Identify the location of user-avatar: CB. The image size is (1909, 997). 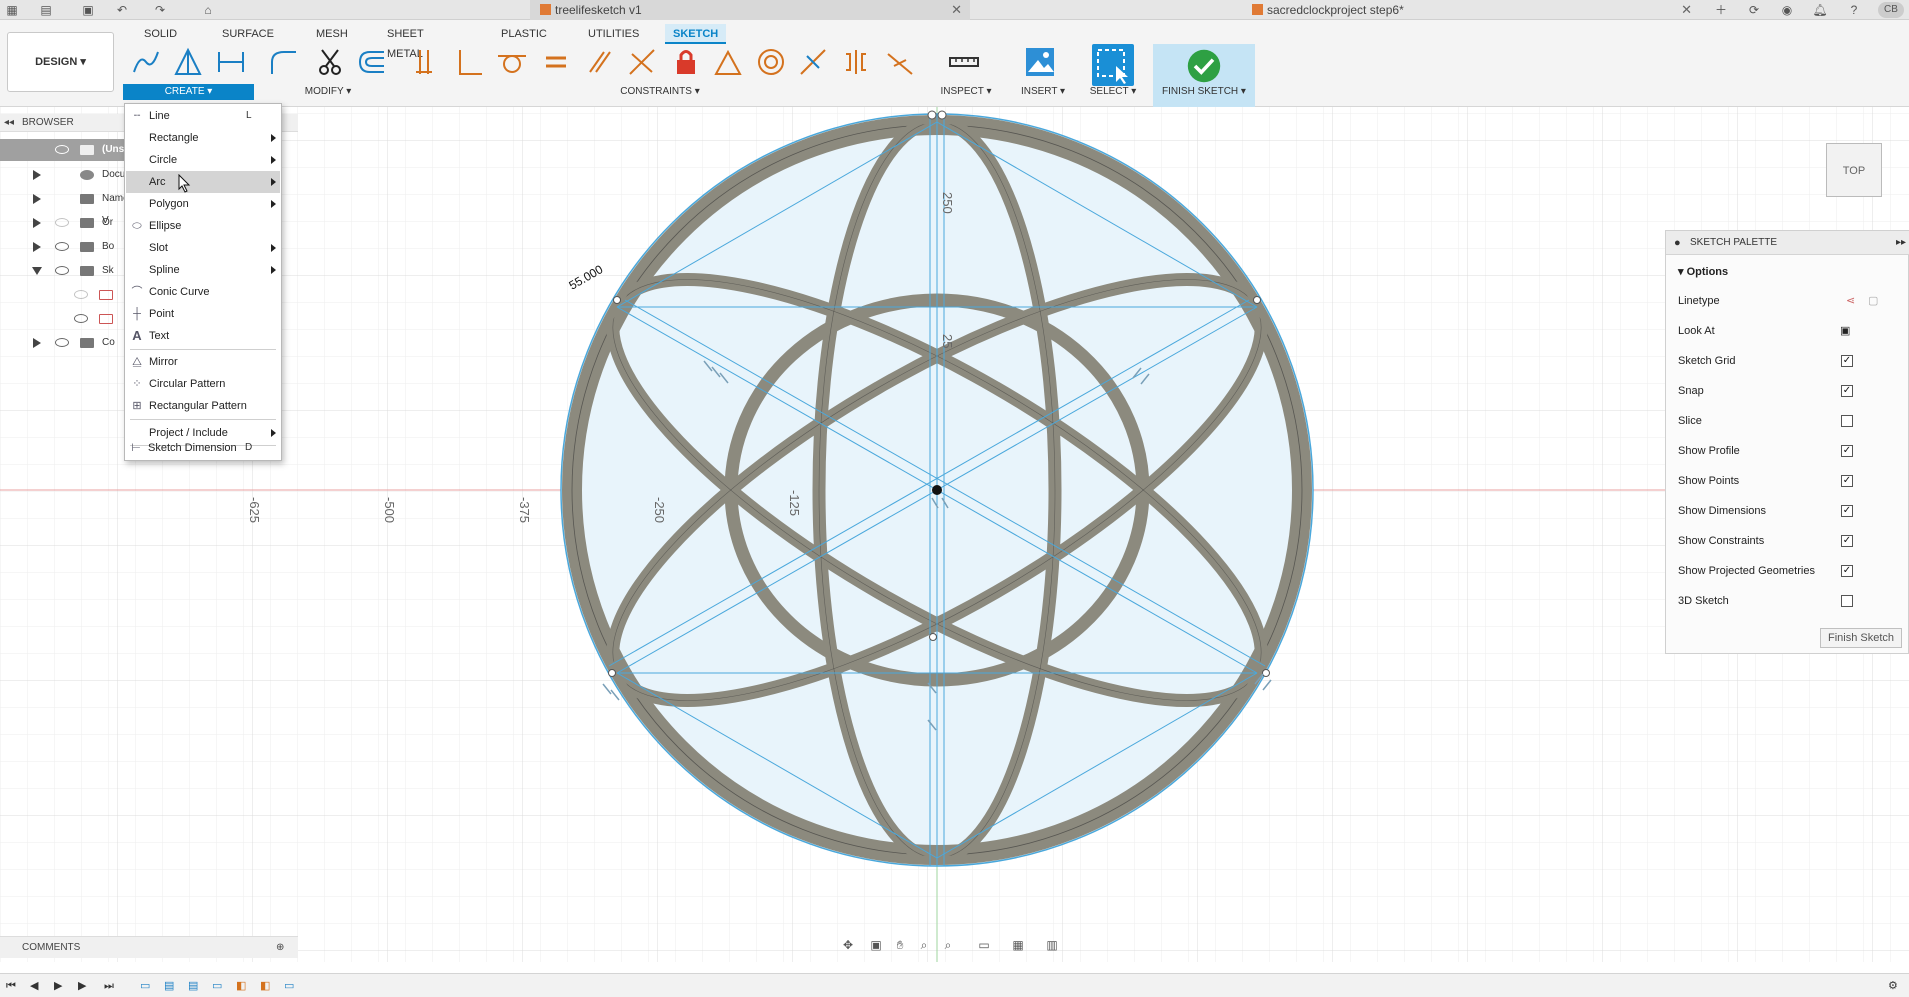
(1891, 10).